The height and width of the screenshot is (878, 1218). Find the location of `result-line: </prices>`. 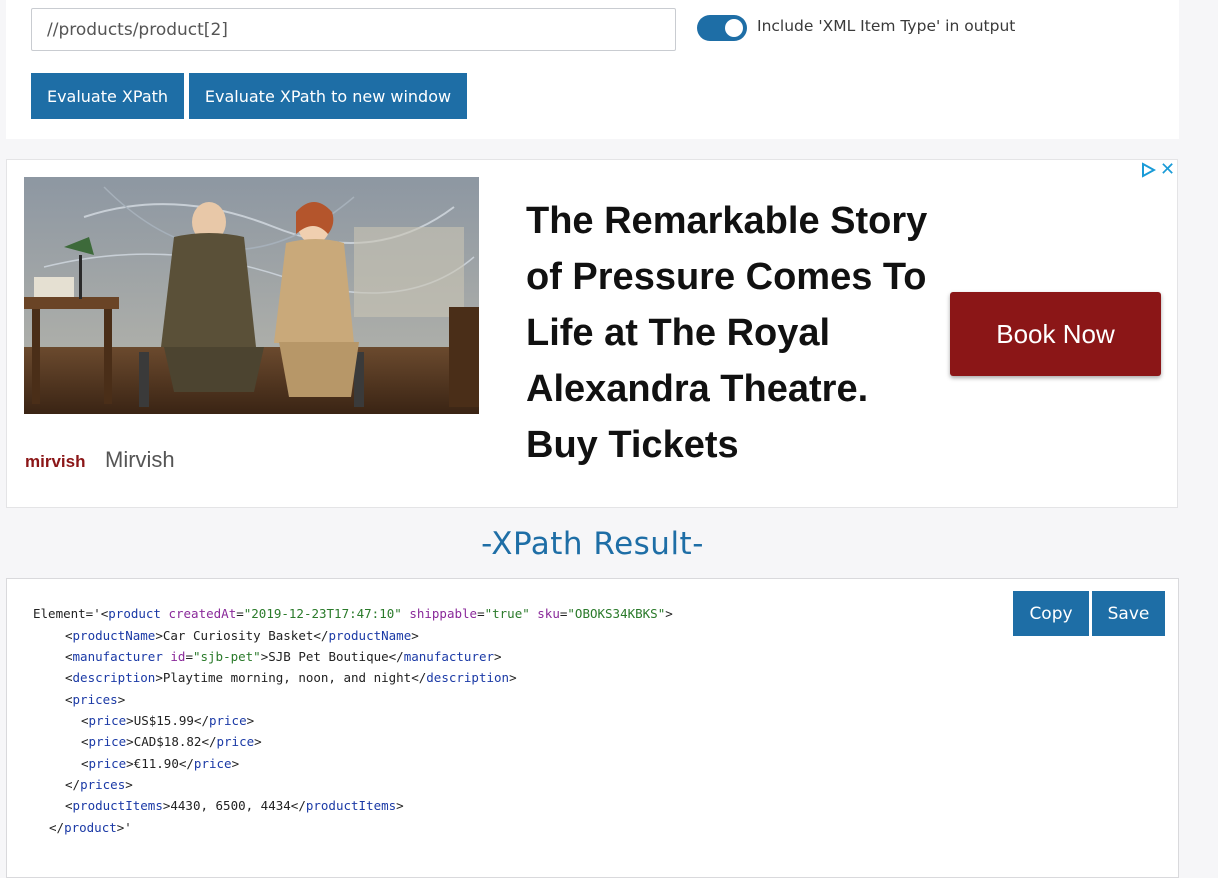

result-line: </prices> is located at coordinates (99, 784).